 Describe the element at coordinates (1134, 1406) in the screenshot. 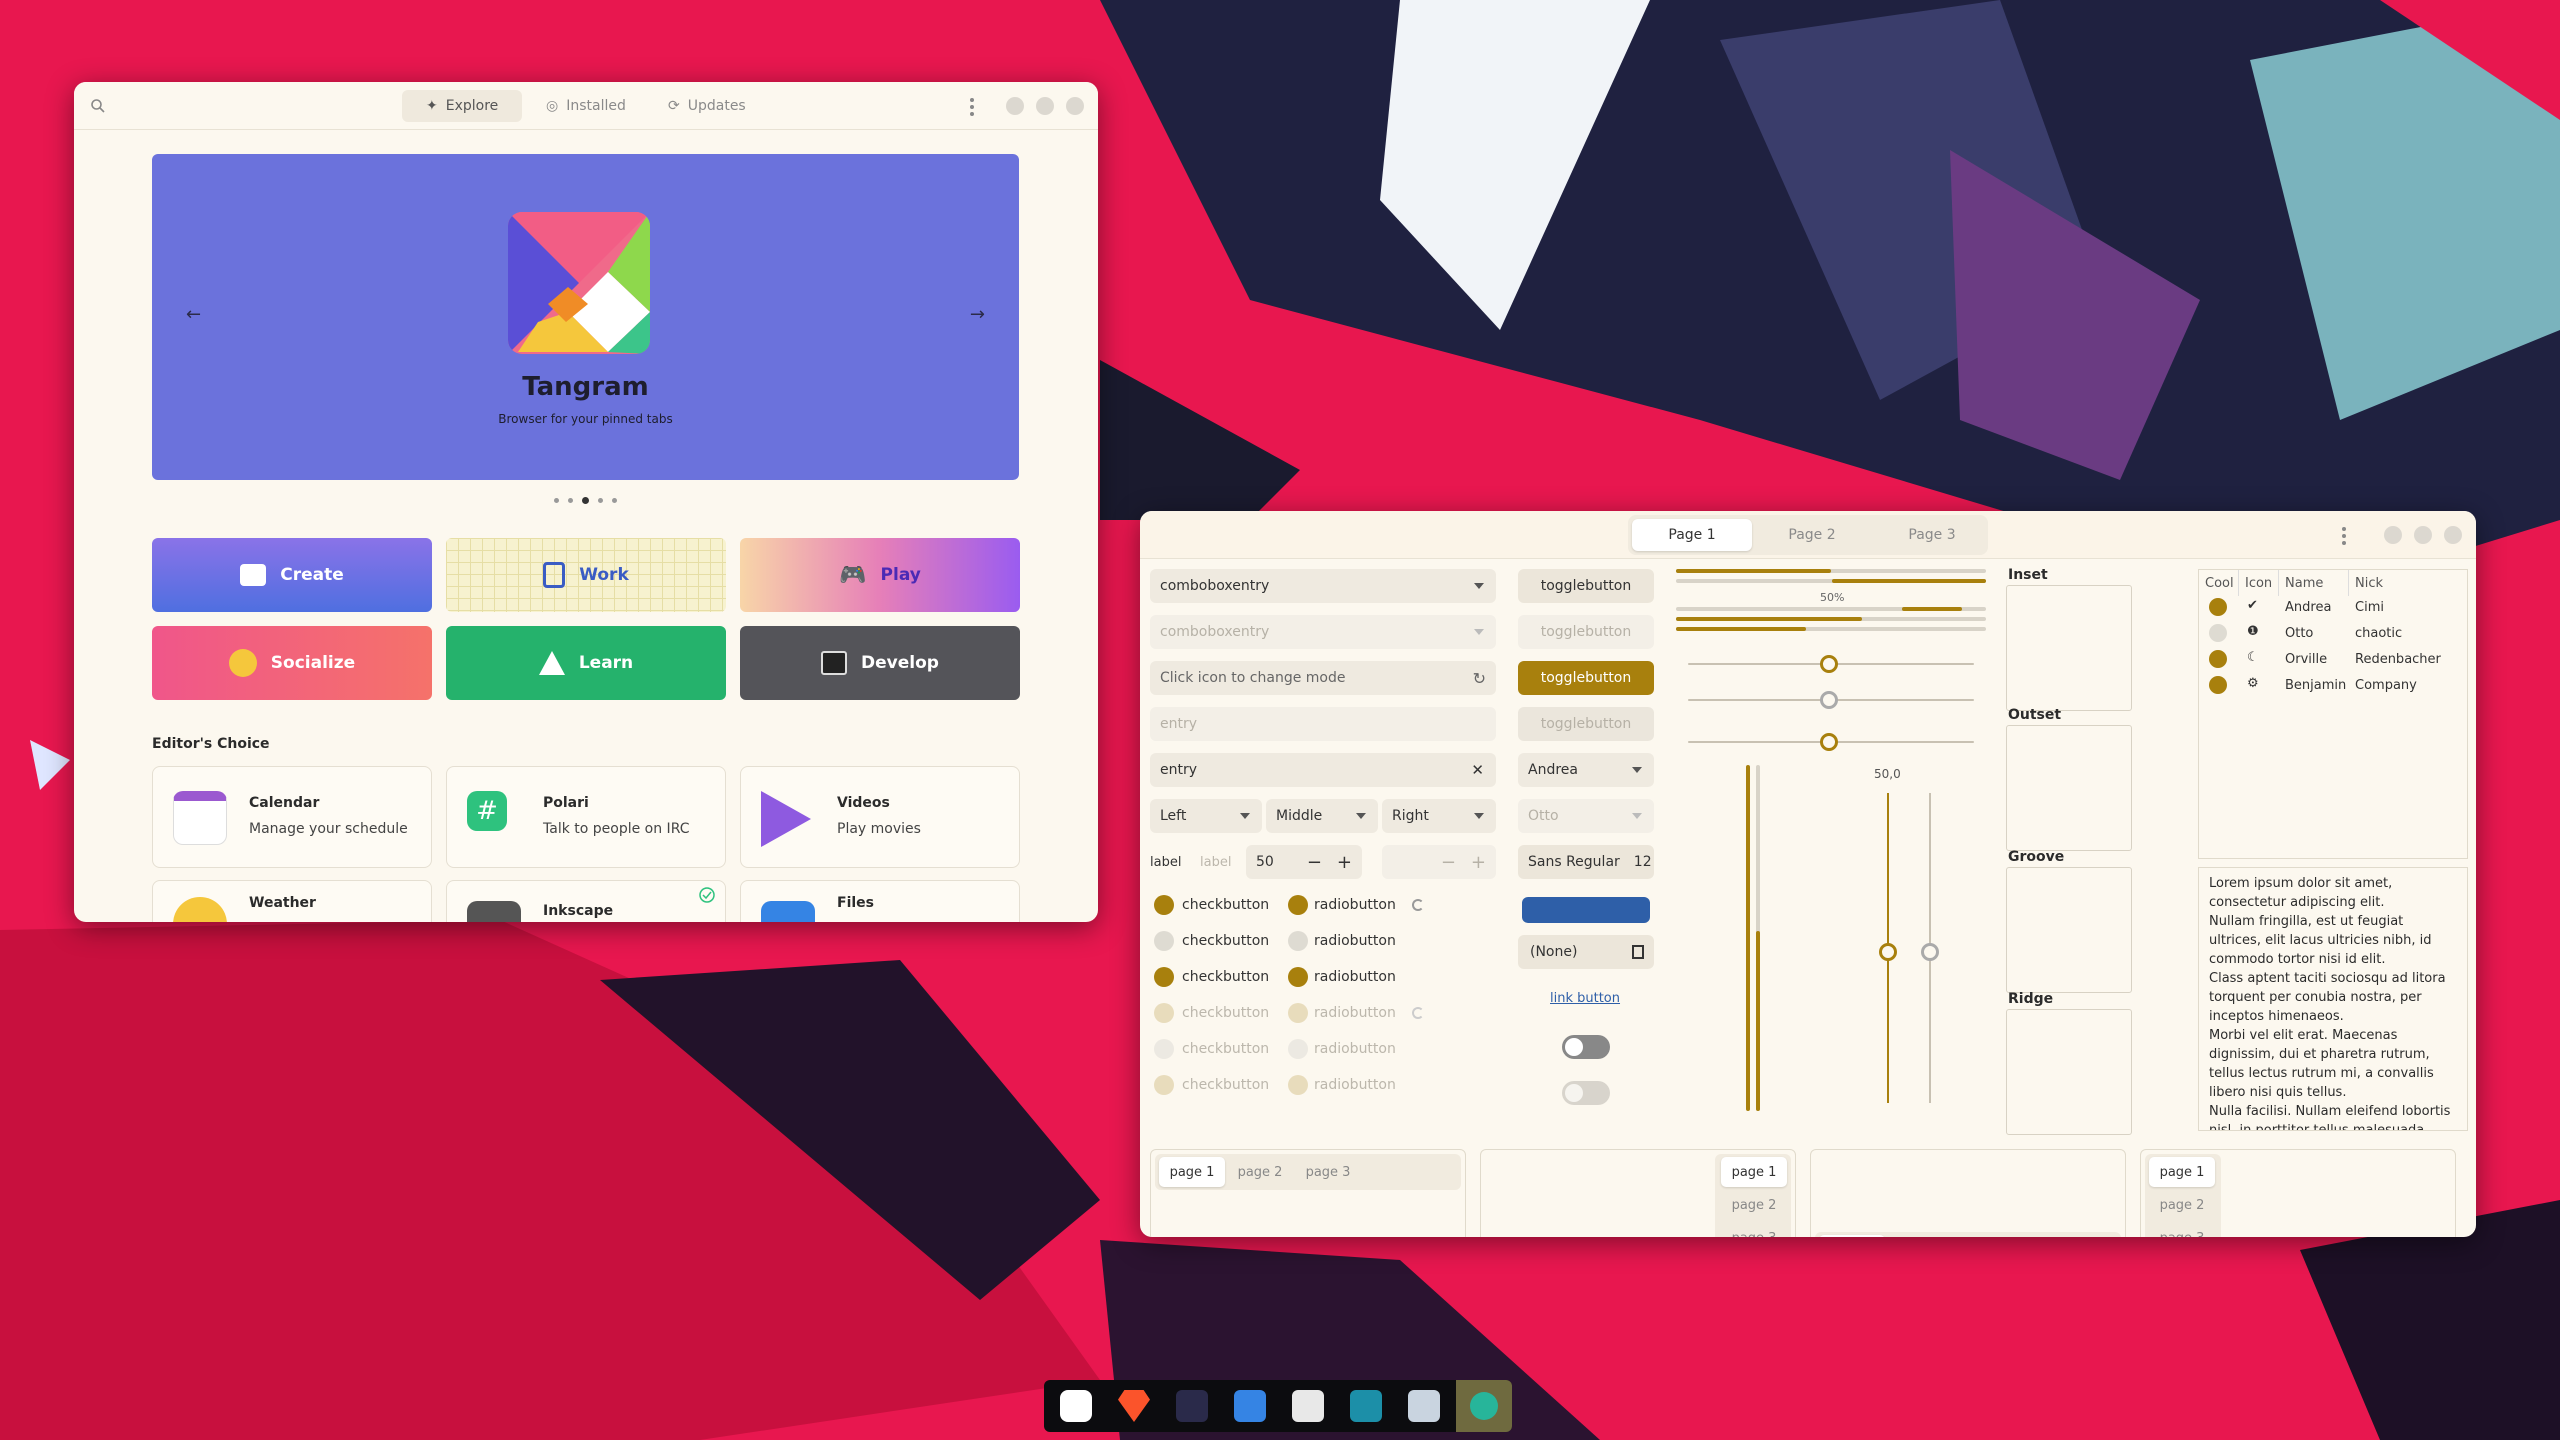

I see `brave-icon` at that location.